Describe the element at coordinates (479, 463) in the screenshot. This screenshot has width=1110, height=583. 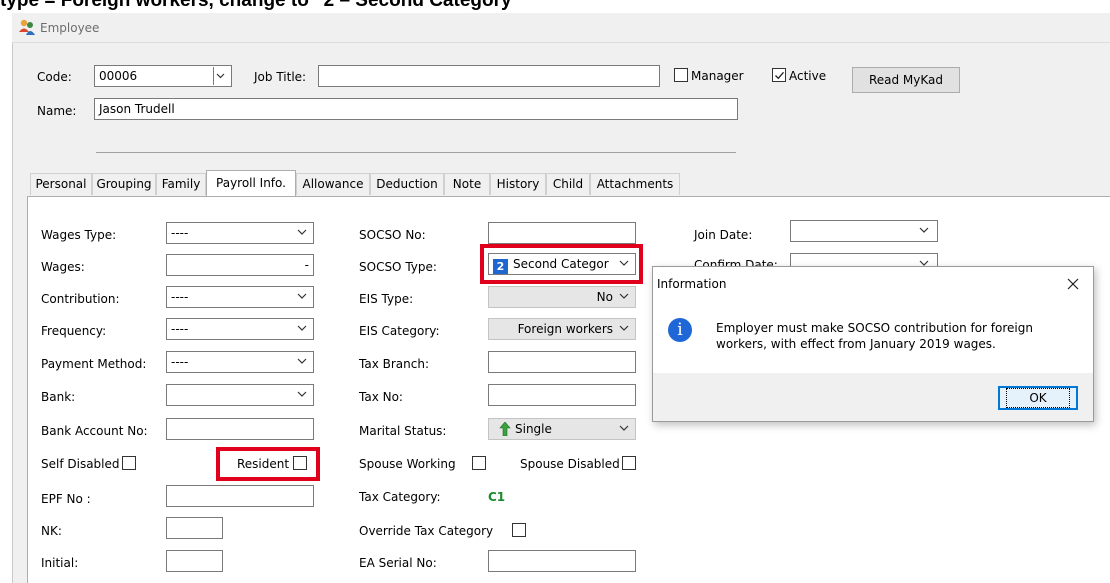
I see `spouse-working-checkbox` at that location.